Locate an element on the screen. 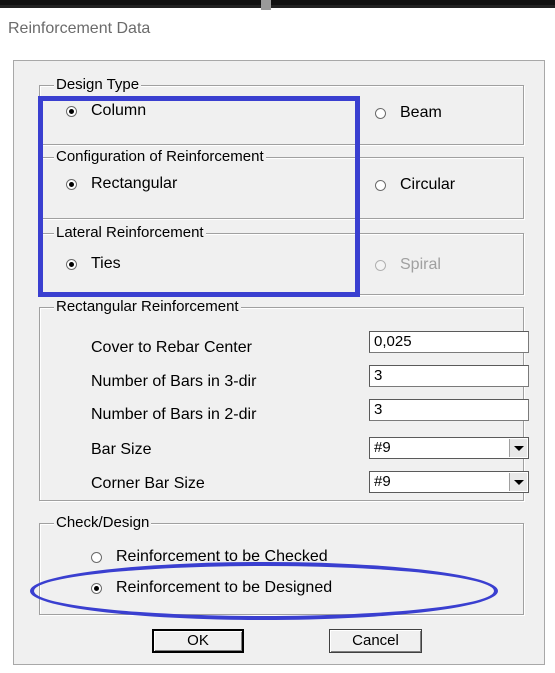 This screenshot has height=673, width=555. design-type-label: Design Type is located at coordinates (98, 85).